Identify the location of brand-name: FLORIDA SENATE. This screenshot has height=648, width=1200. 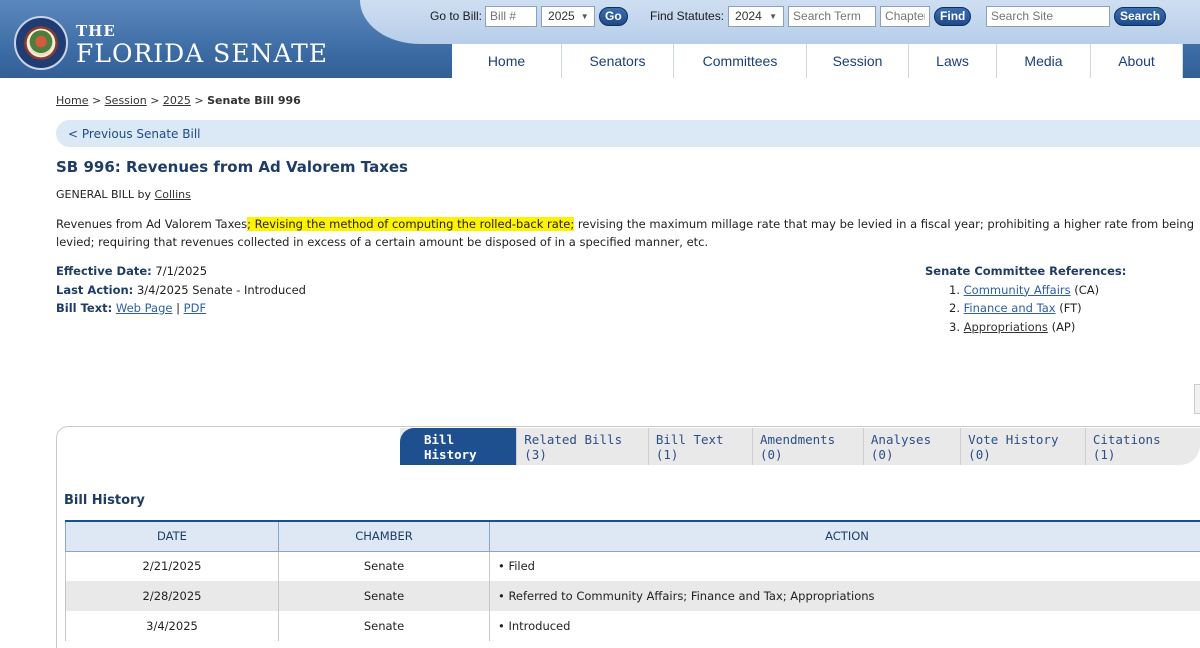
(202, 53).